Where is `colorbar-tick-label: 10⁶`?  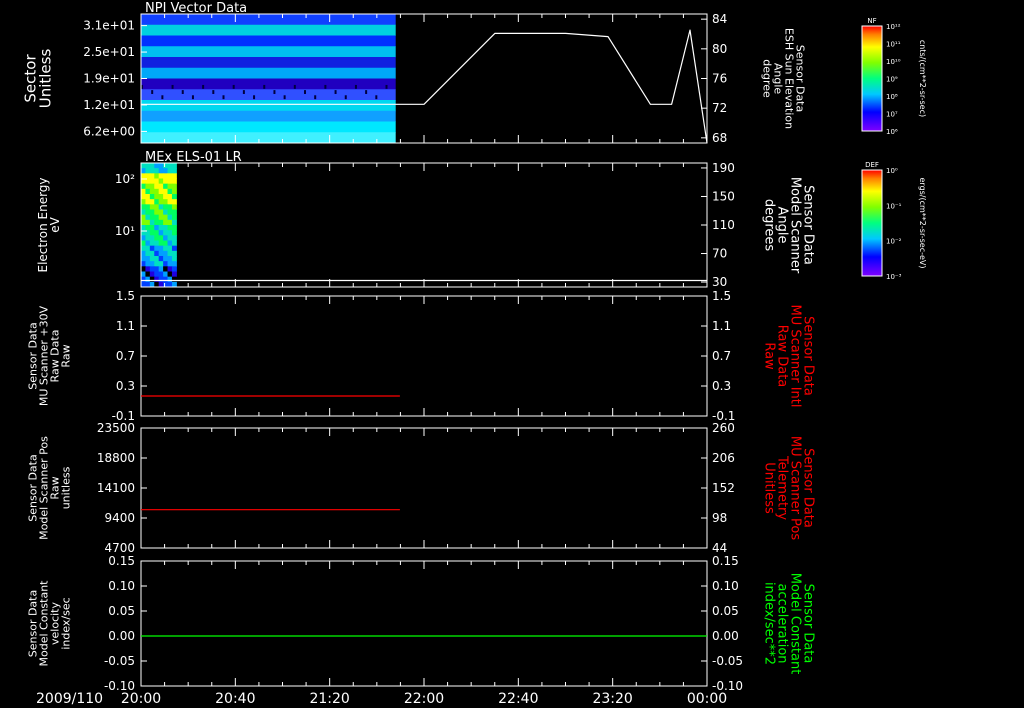
colorbar-tick-label: 10⁶ is located at coordinates (892, 132).